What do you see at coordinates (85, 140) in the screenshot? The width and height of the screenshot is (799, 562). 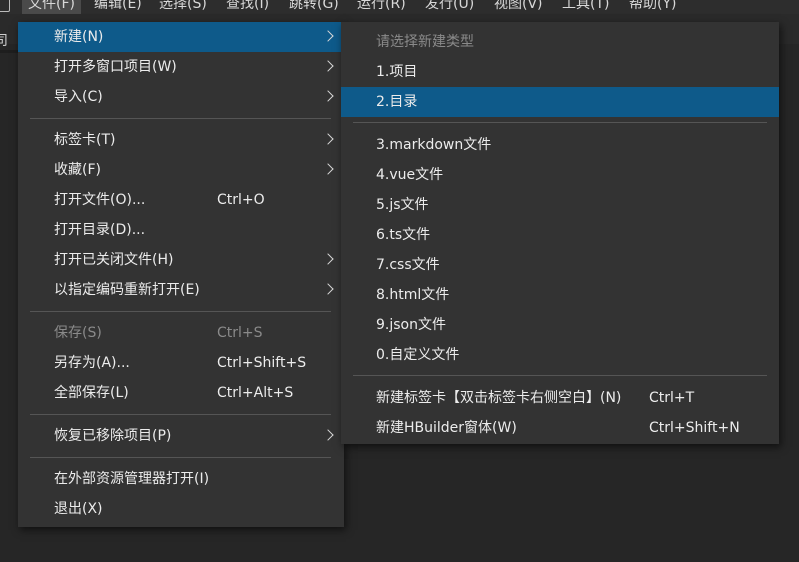 I see `menu-item-label: 标签卡(T)` at bounding box center [85, 140].